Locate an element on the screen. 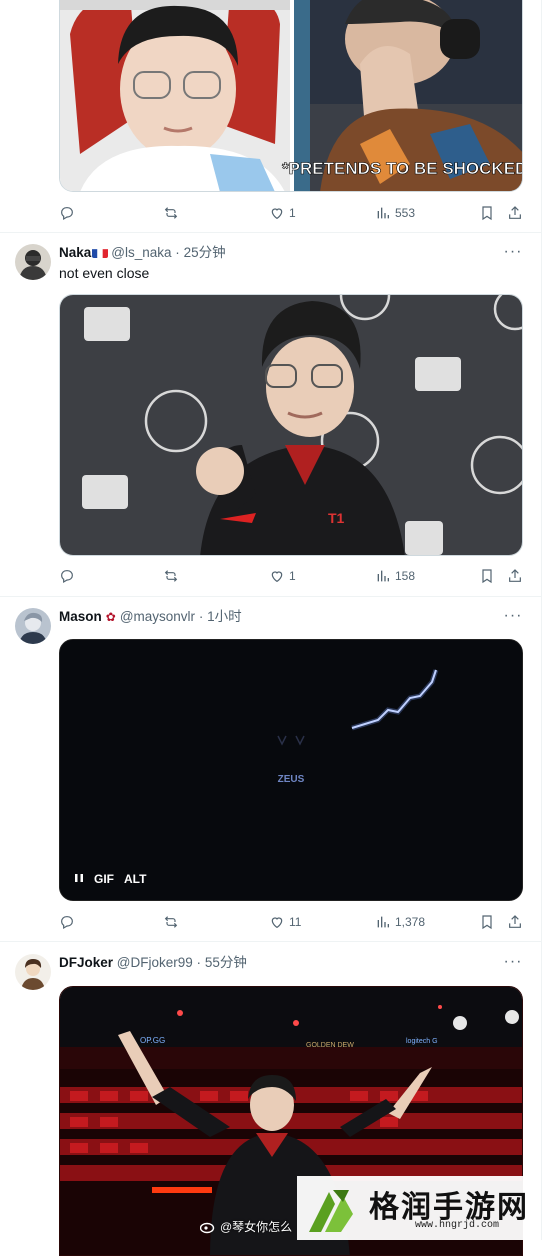  tweet-1-media: *PRETENDS TO BE SHOCKED* is located at coordinates (291, 96).